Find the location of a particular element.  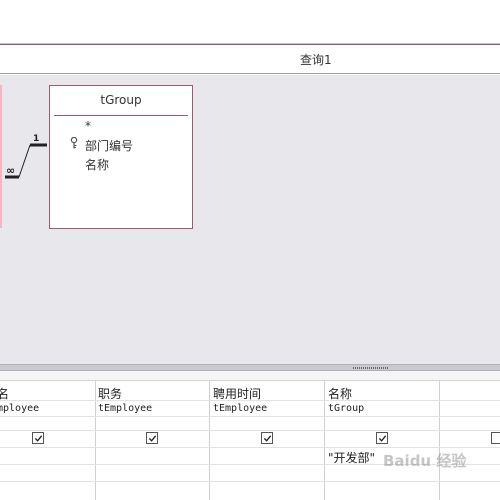

pane-splitter is located at coordinates (250, 367).